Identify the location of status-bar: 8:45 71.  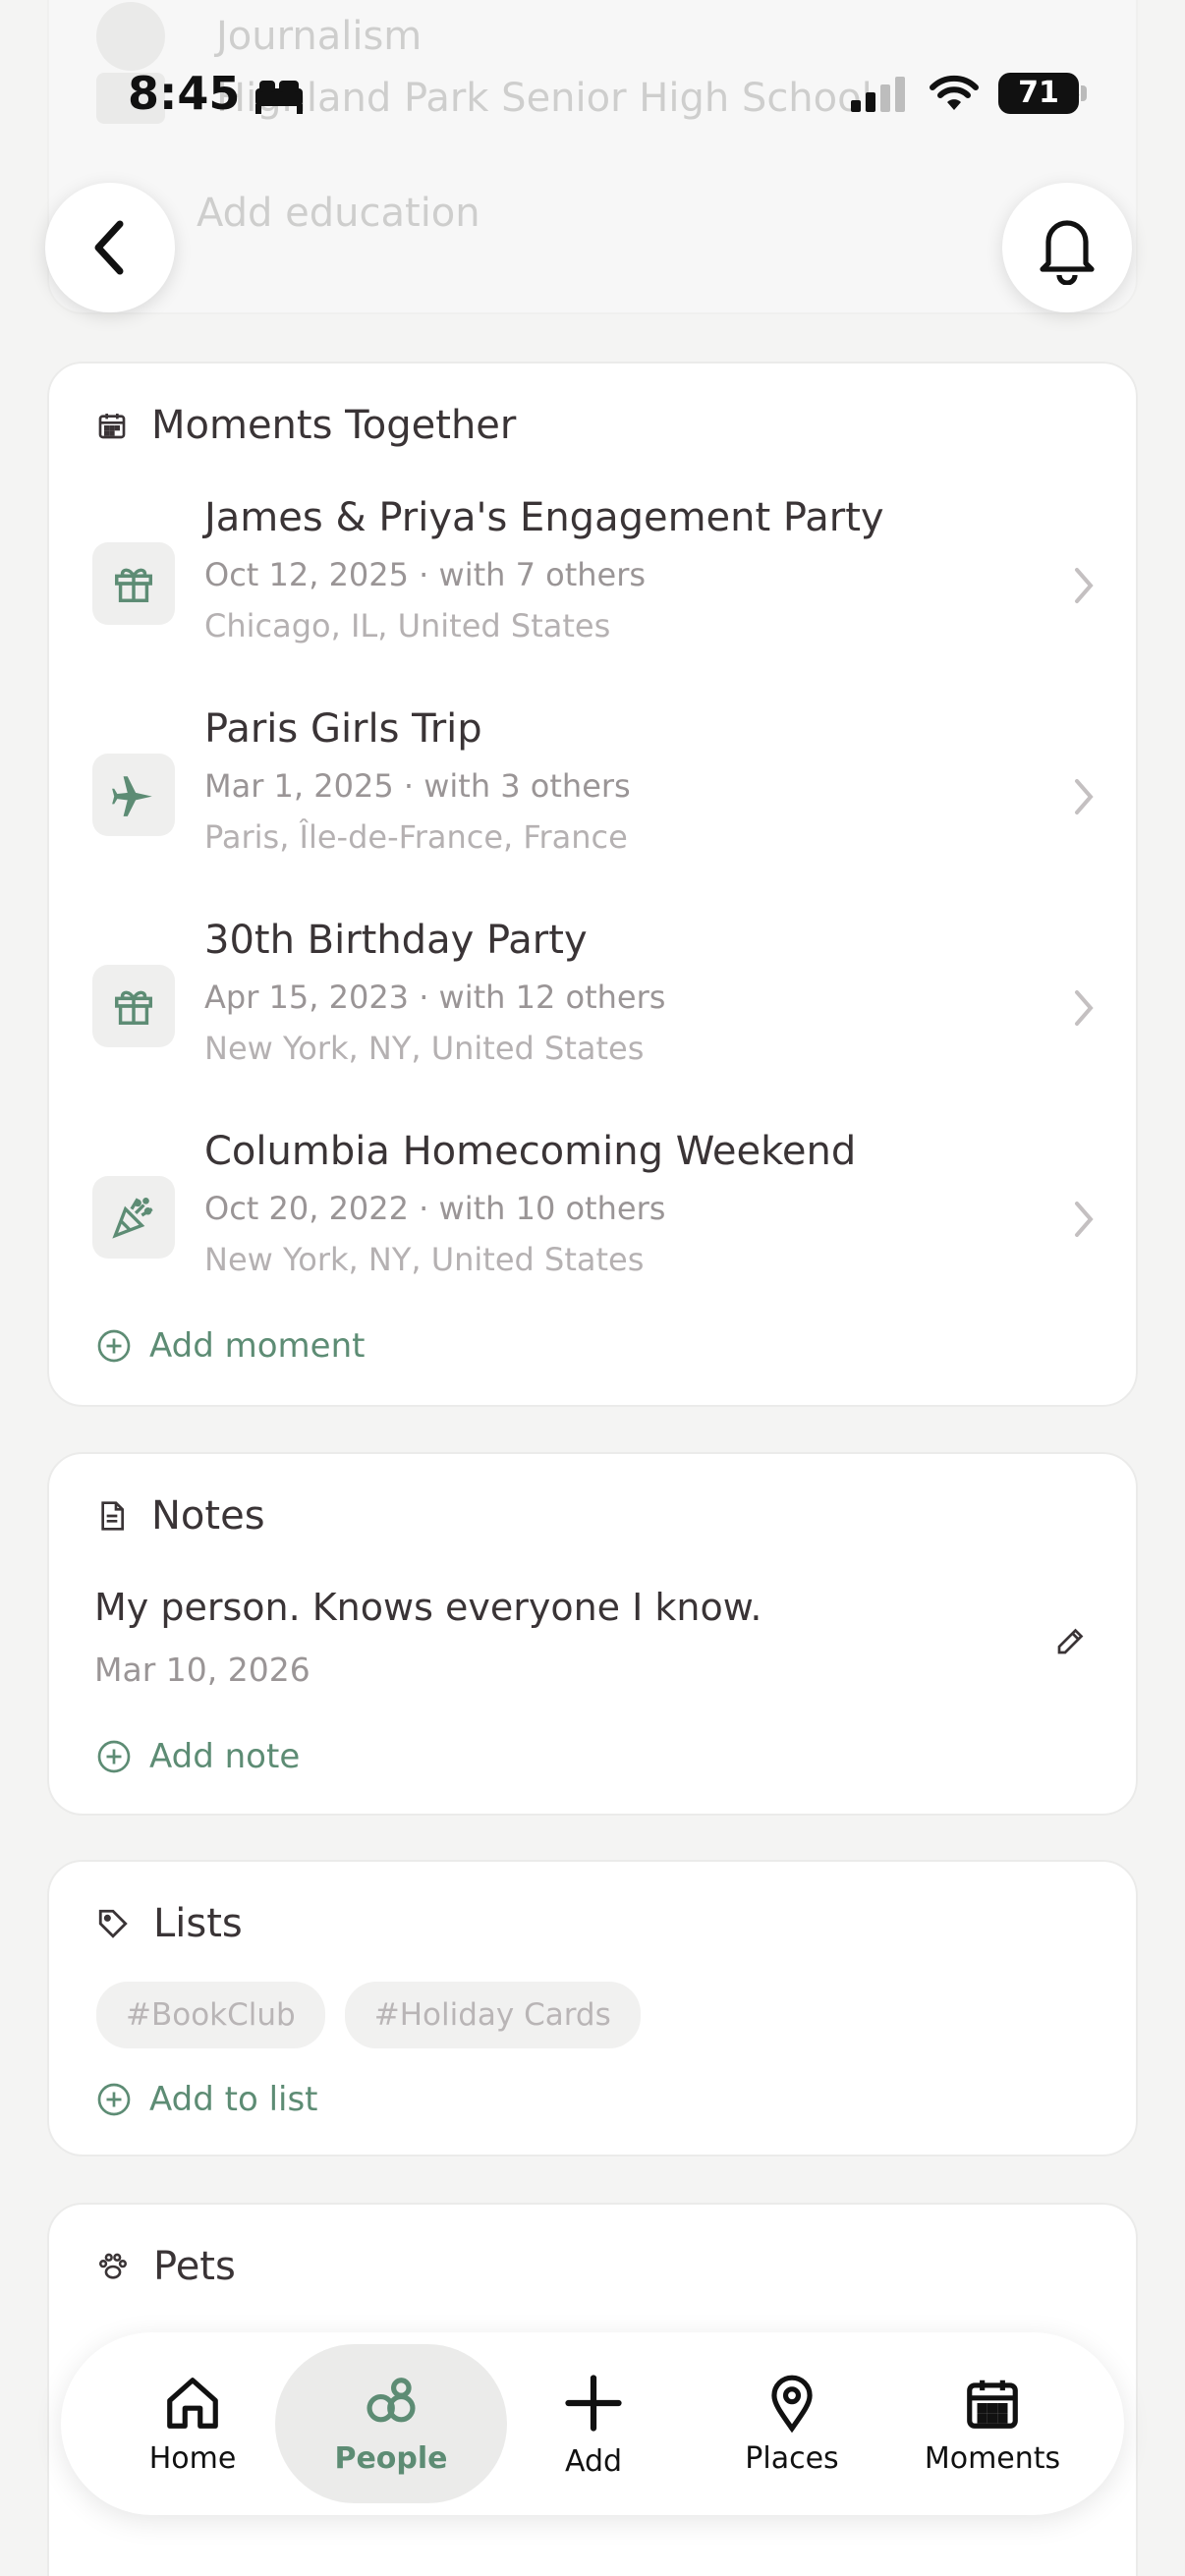
(592, 95).